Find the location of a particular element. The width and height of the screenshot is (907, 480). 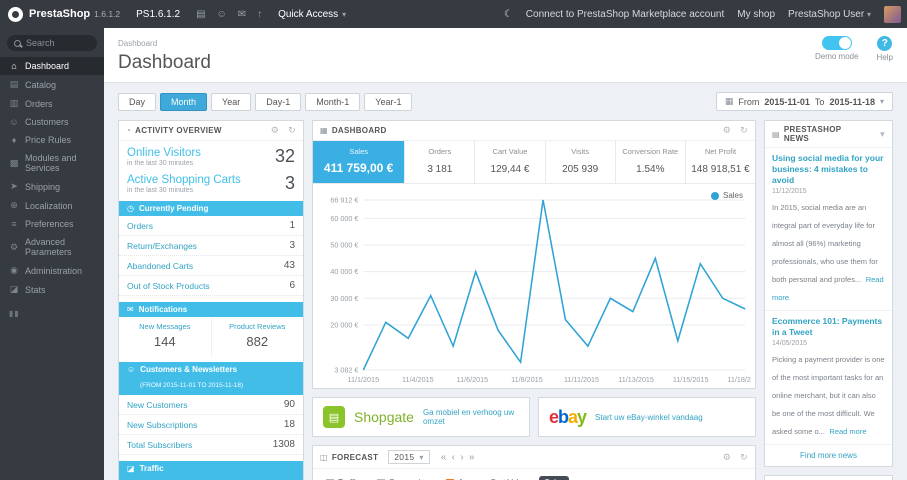

help-button: ? Help is located at coordinates (885, 49).